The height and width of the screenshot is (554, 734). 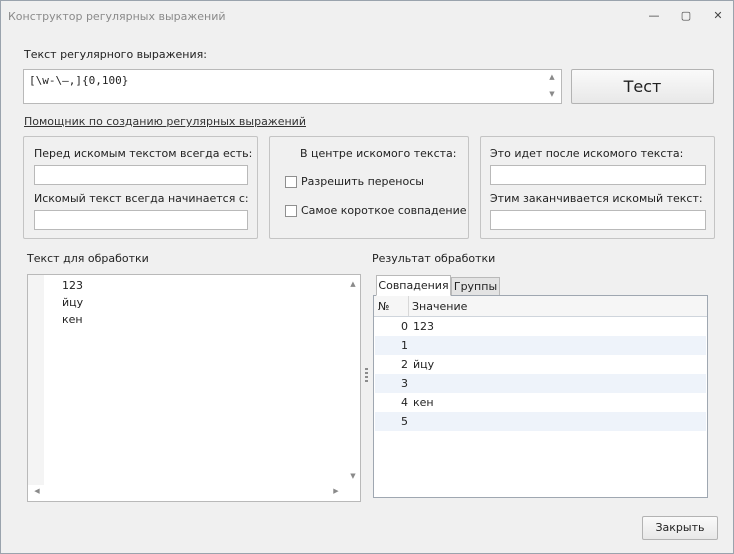 What do you see at coordinates (587, 153) in the screenshot?
I see `after-text-label: Это идет после искомого текста:` at bounding box center [587, 153].